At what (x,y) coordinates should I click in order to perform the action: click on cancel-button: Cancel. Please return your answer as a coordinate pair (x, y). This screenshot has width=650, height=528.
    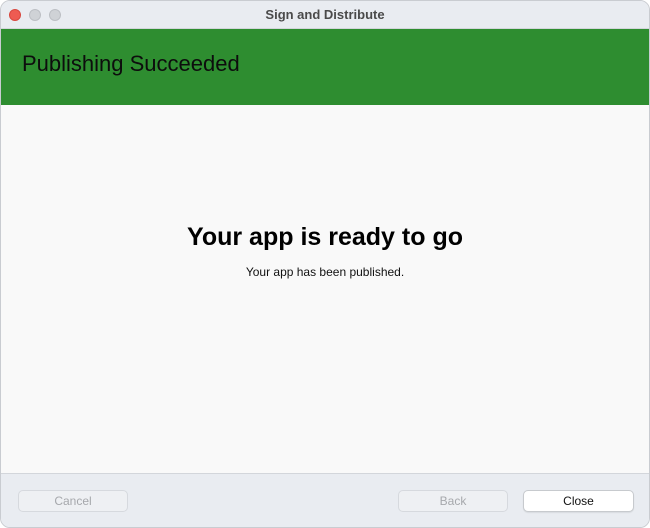
    Looking at the image, I should click on (73, 501).